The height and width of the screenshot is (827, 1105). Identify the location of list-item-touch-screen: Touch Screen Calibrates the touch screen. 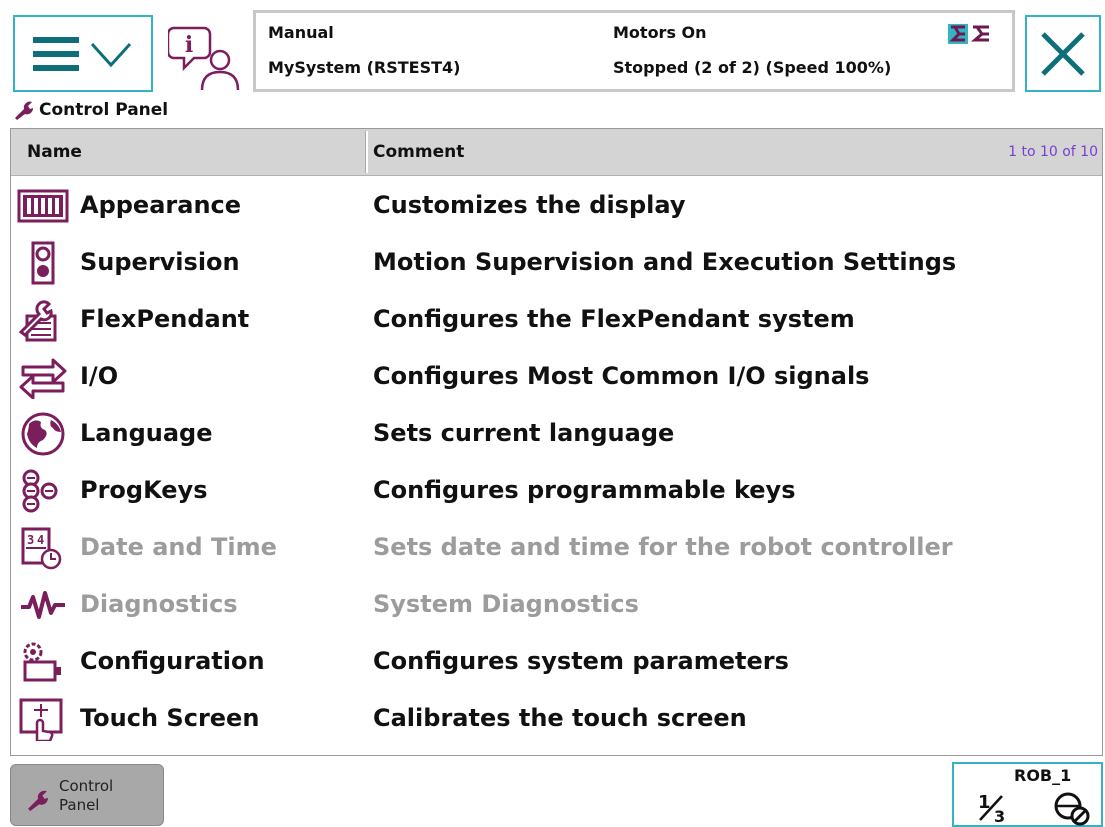
(556, 717).